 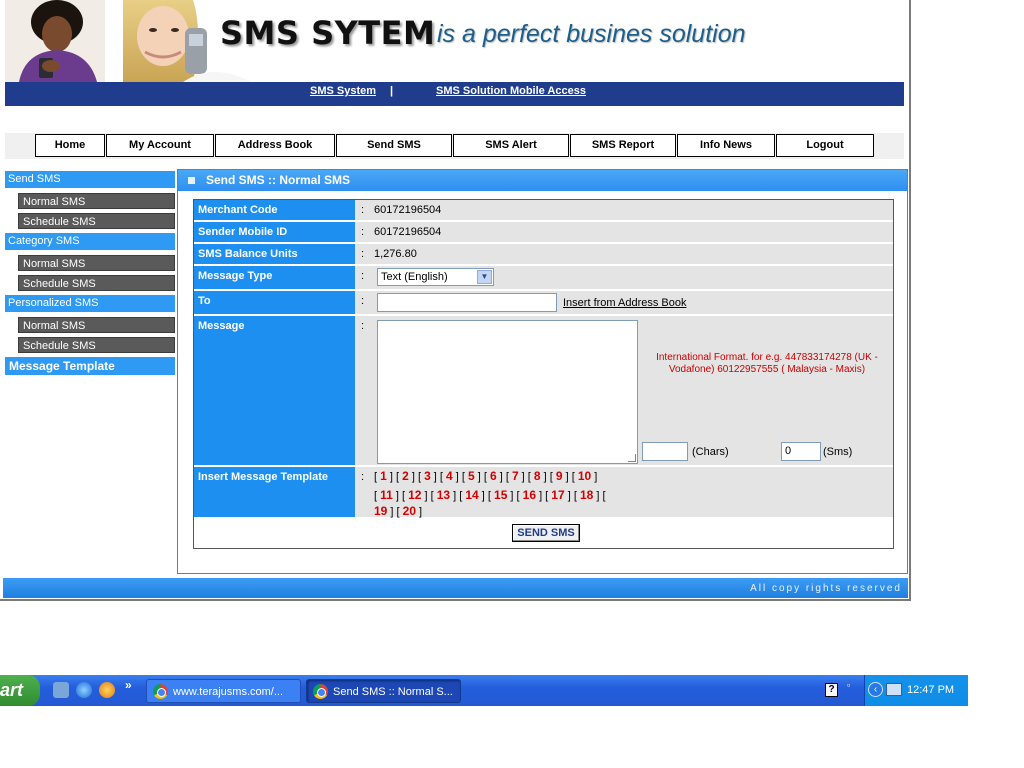 What do you see at coordinates (343, 91) in the screenshot?
I see `top-link-sms-system: SMS System` at bounding box center [343, 91].